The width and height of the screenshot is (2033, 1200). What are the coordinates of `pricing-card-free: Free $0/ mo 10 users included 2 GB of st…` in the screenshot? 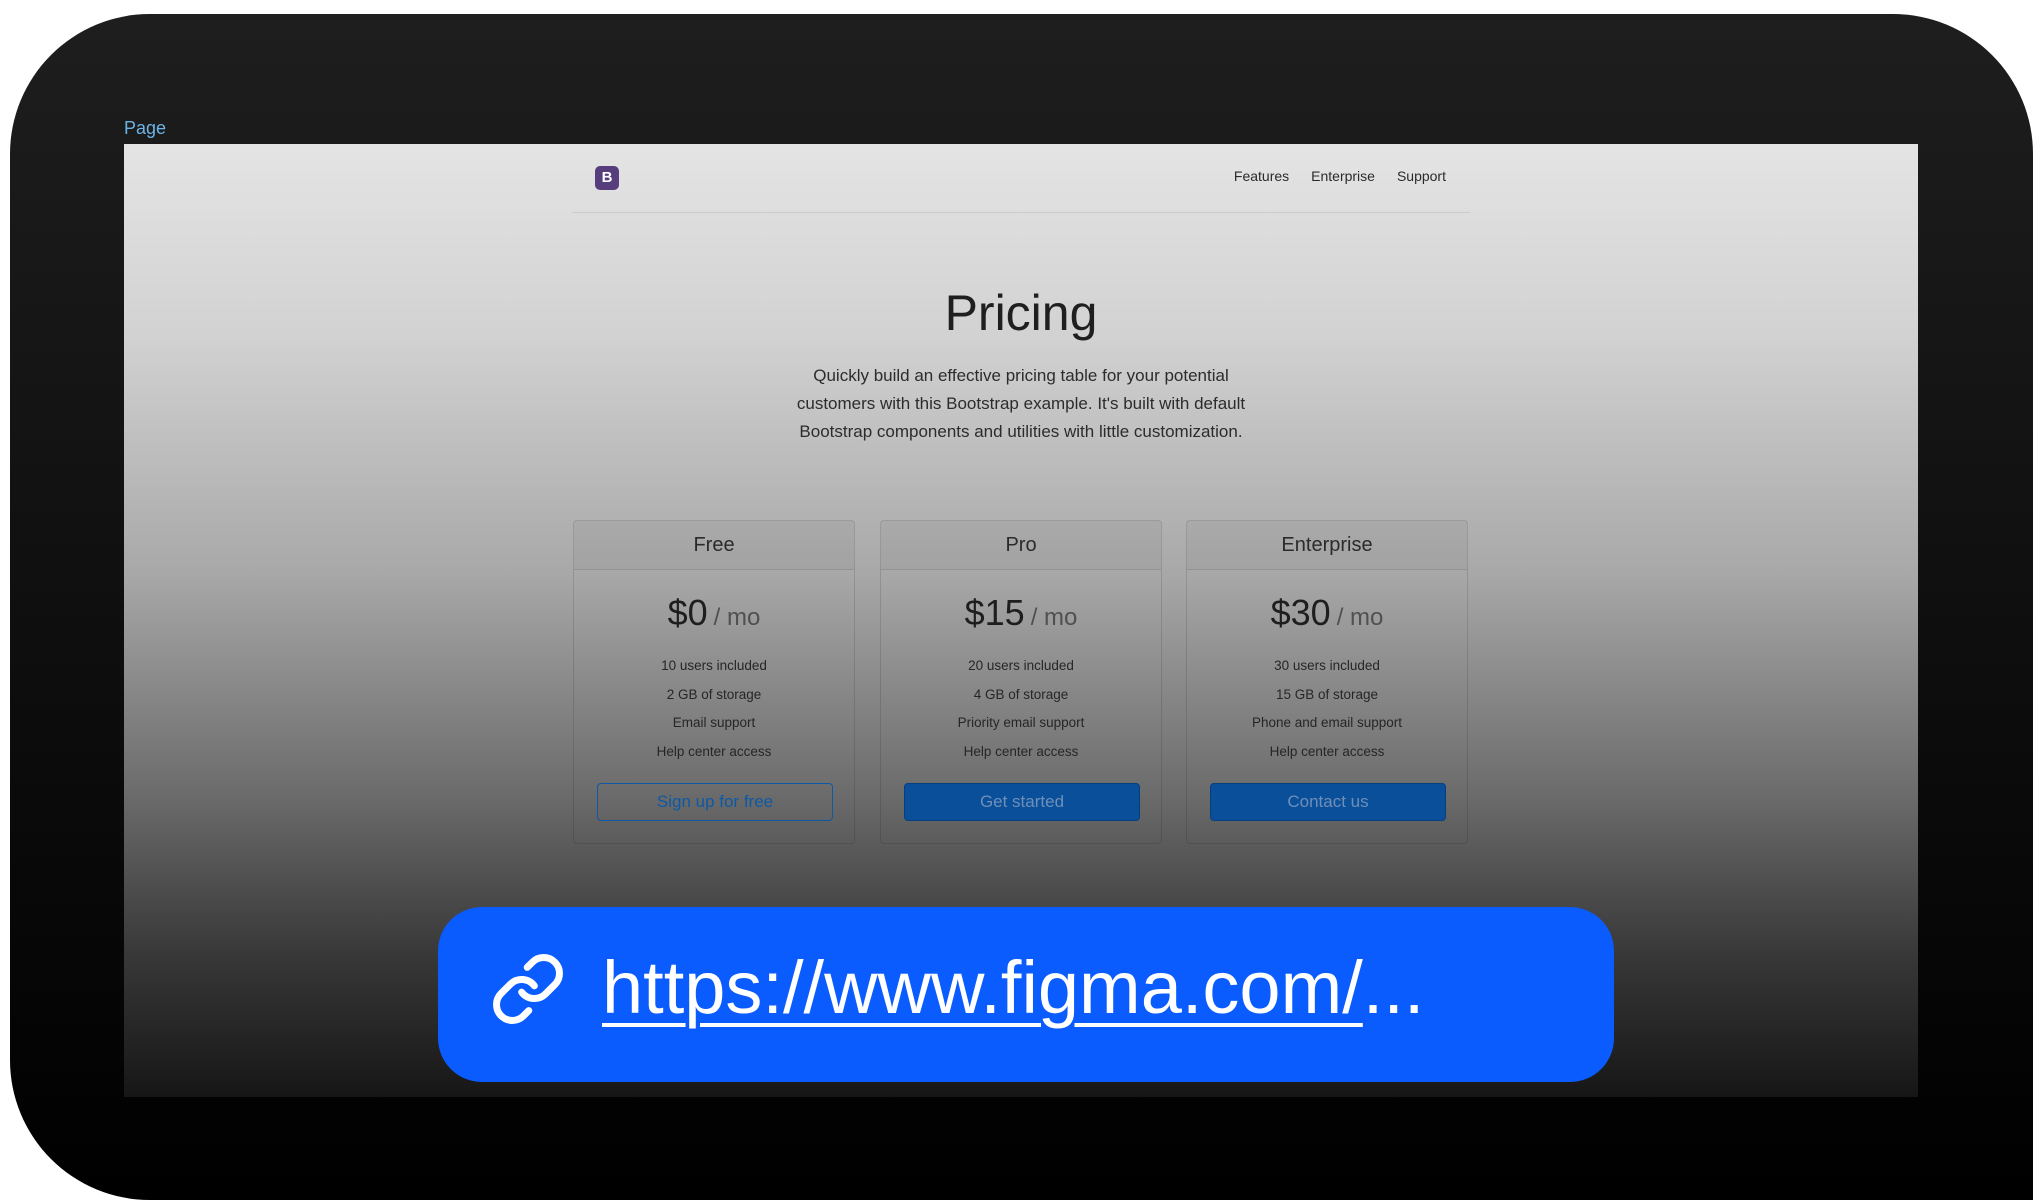 It's located at (714, 682).